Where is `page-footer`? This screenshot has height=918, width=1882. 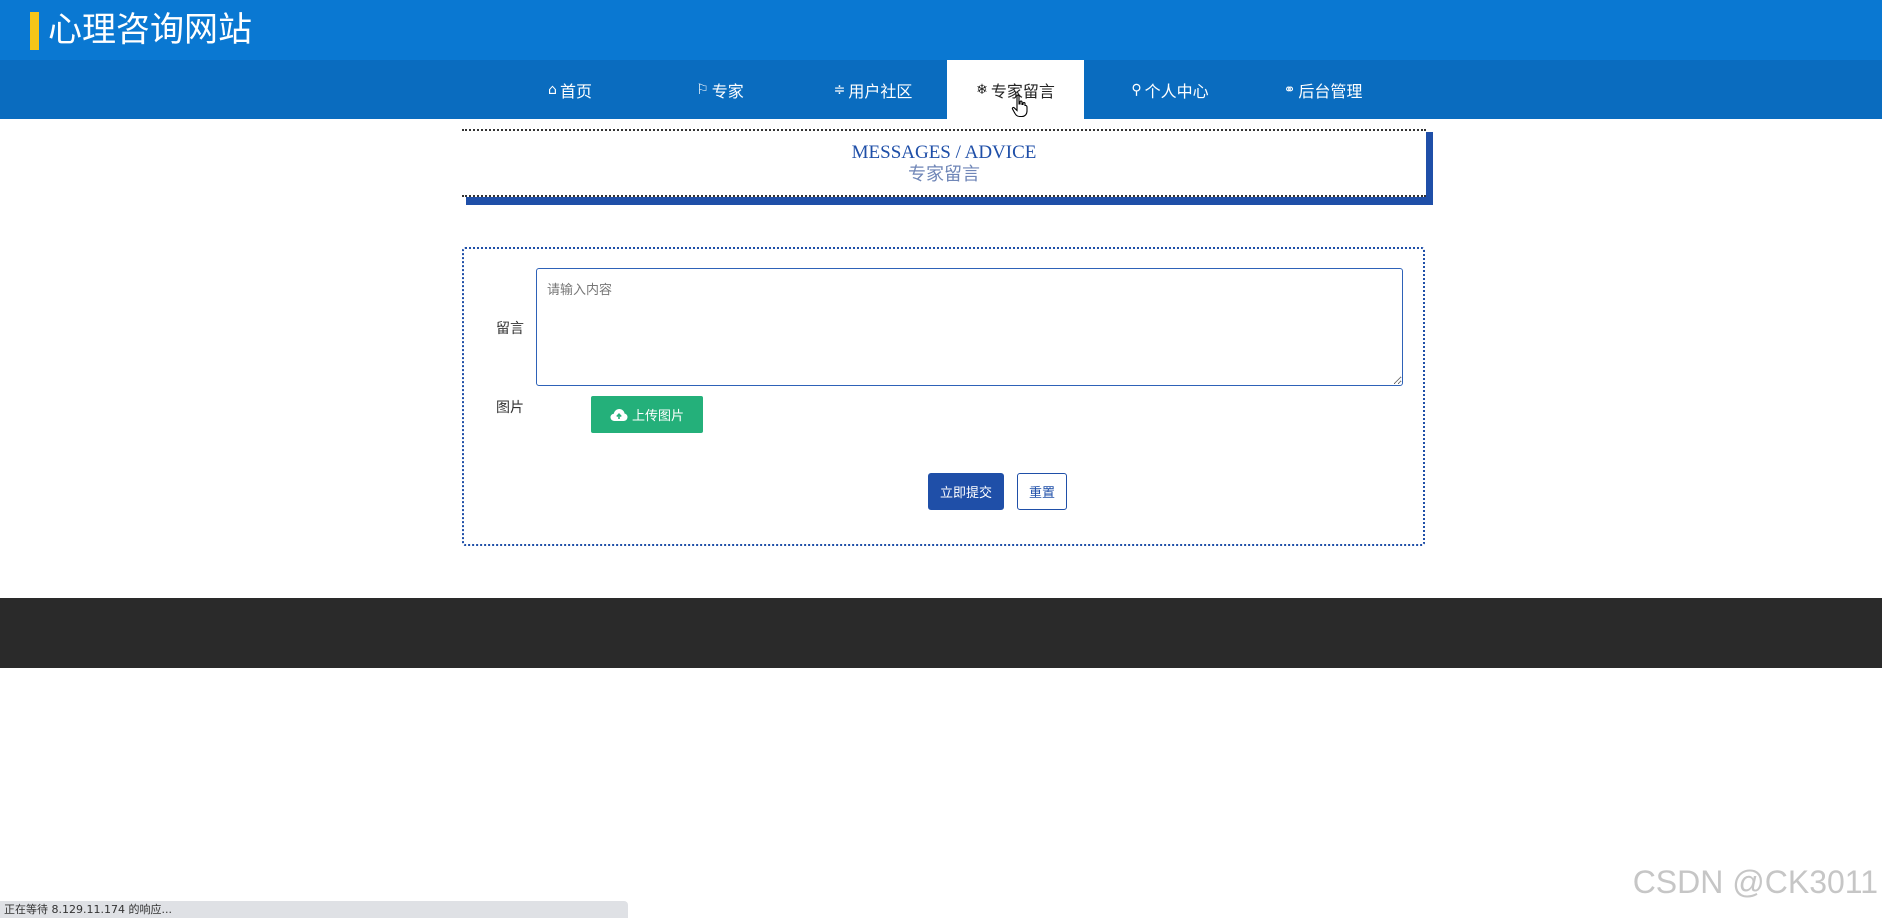
page-footer is located at coordinates (941, 633).